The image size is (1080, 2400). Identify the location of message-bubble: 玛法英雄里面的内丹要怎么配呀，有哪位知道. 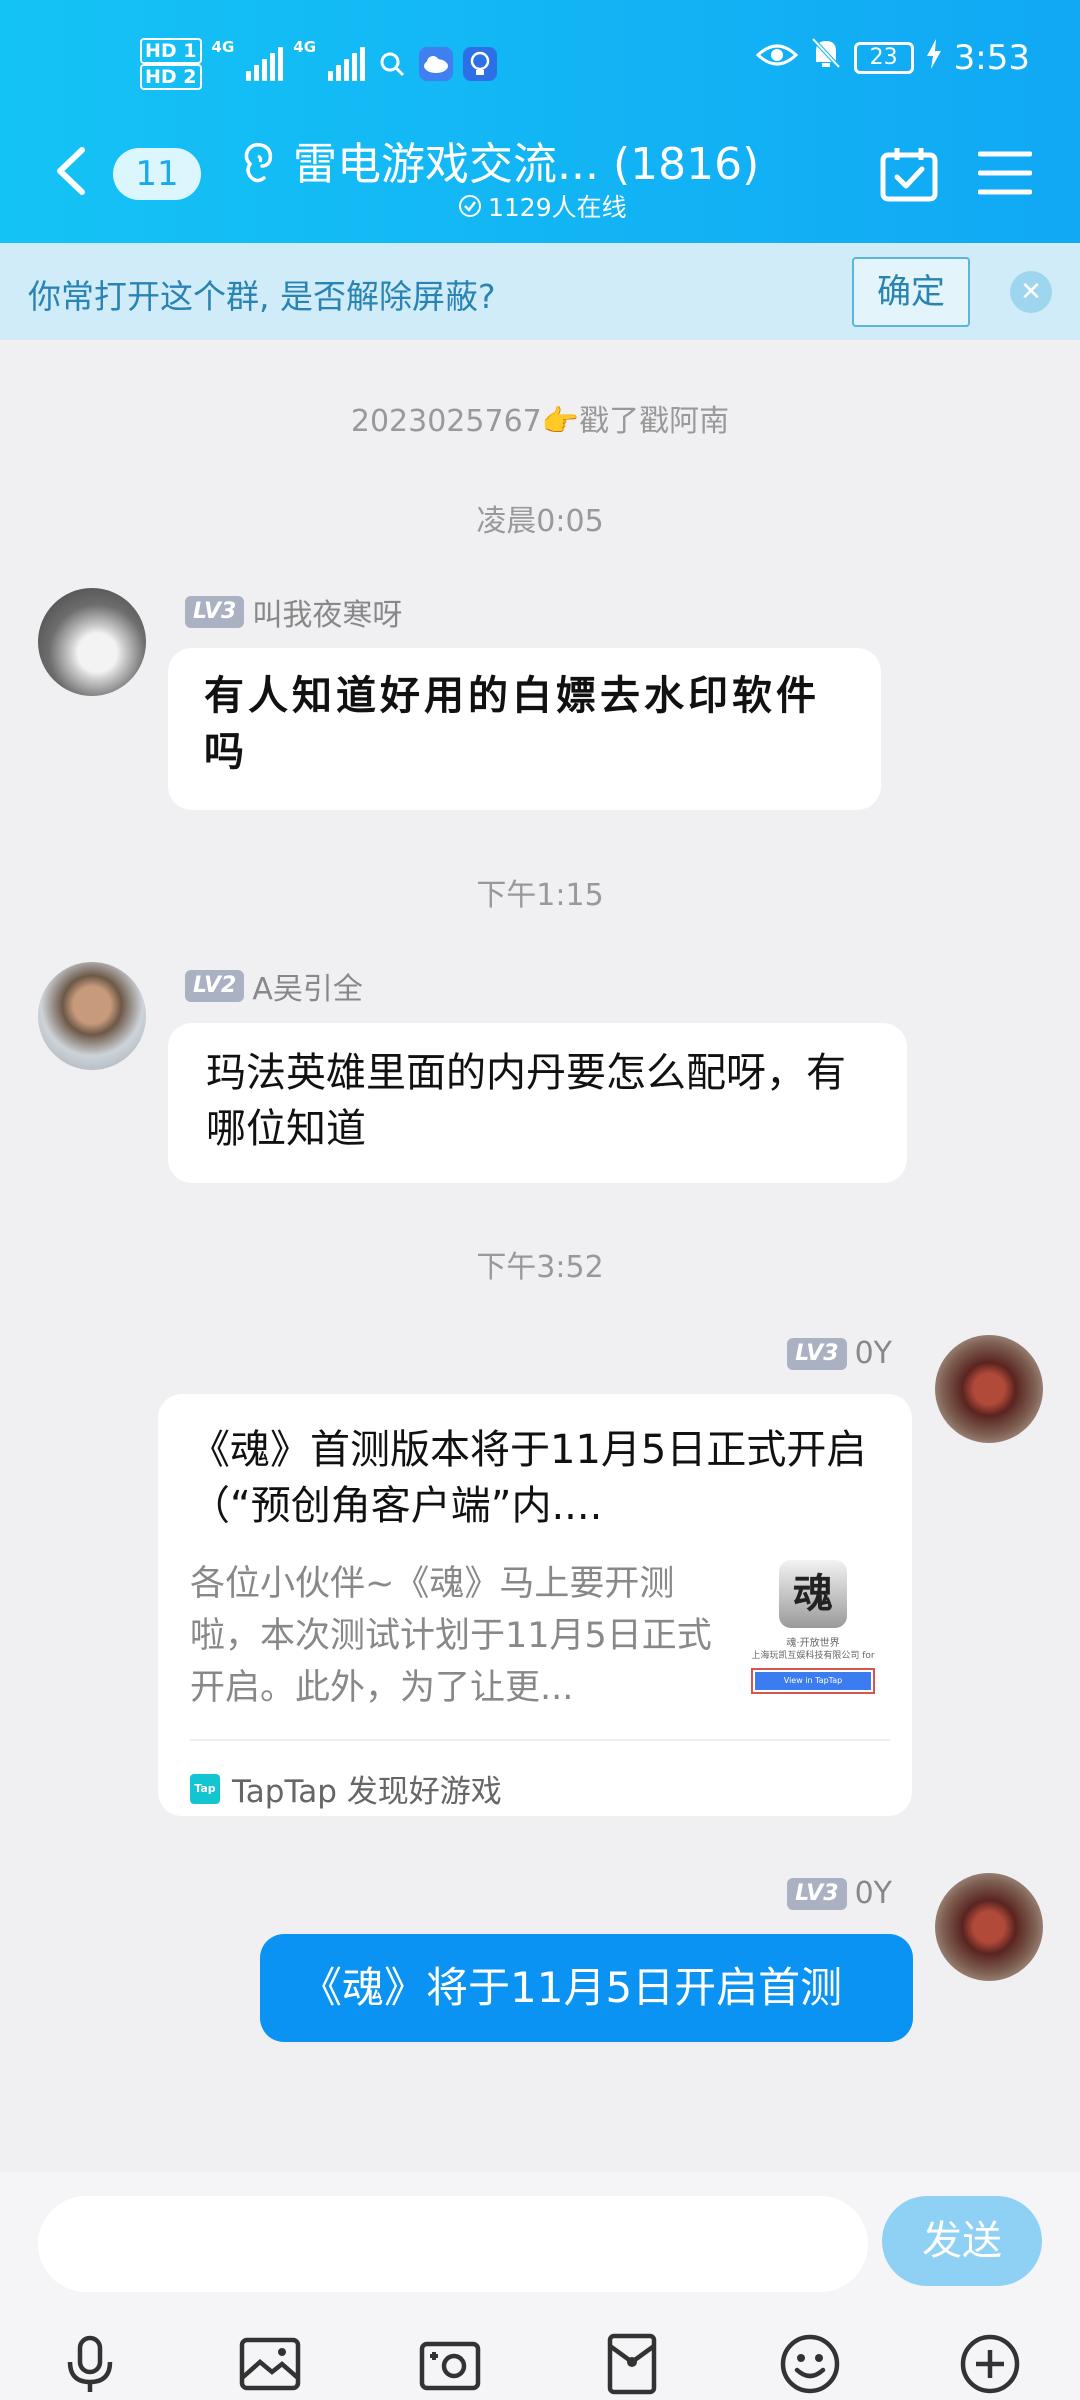
(537, 1103).